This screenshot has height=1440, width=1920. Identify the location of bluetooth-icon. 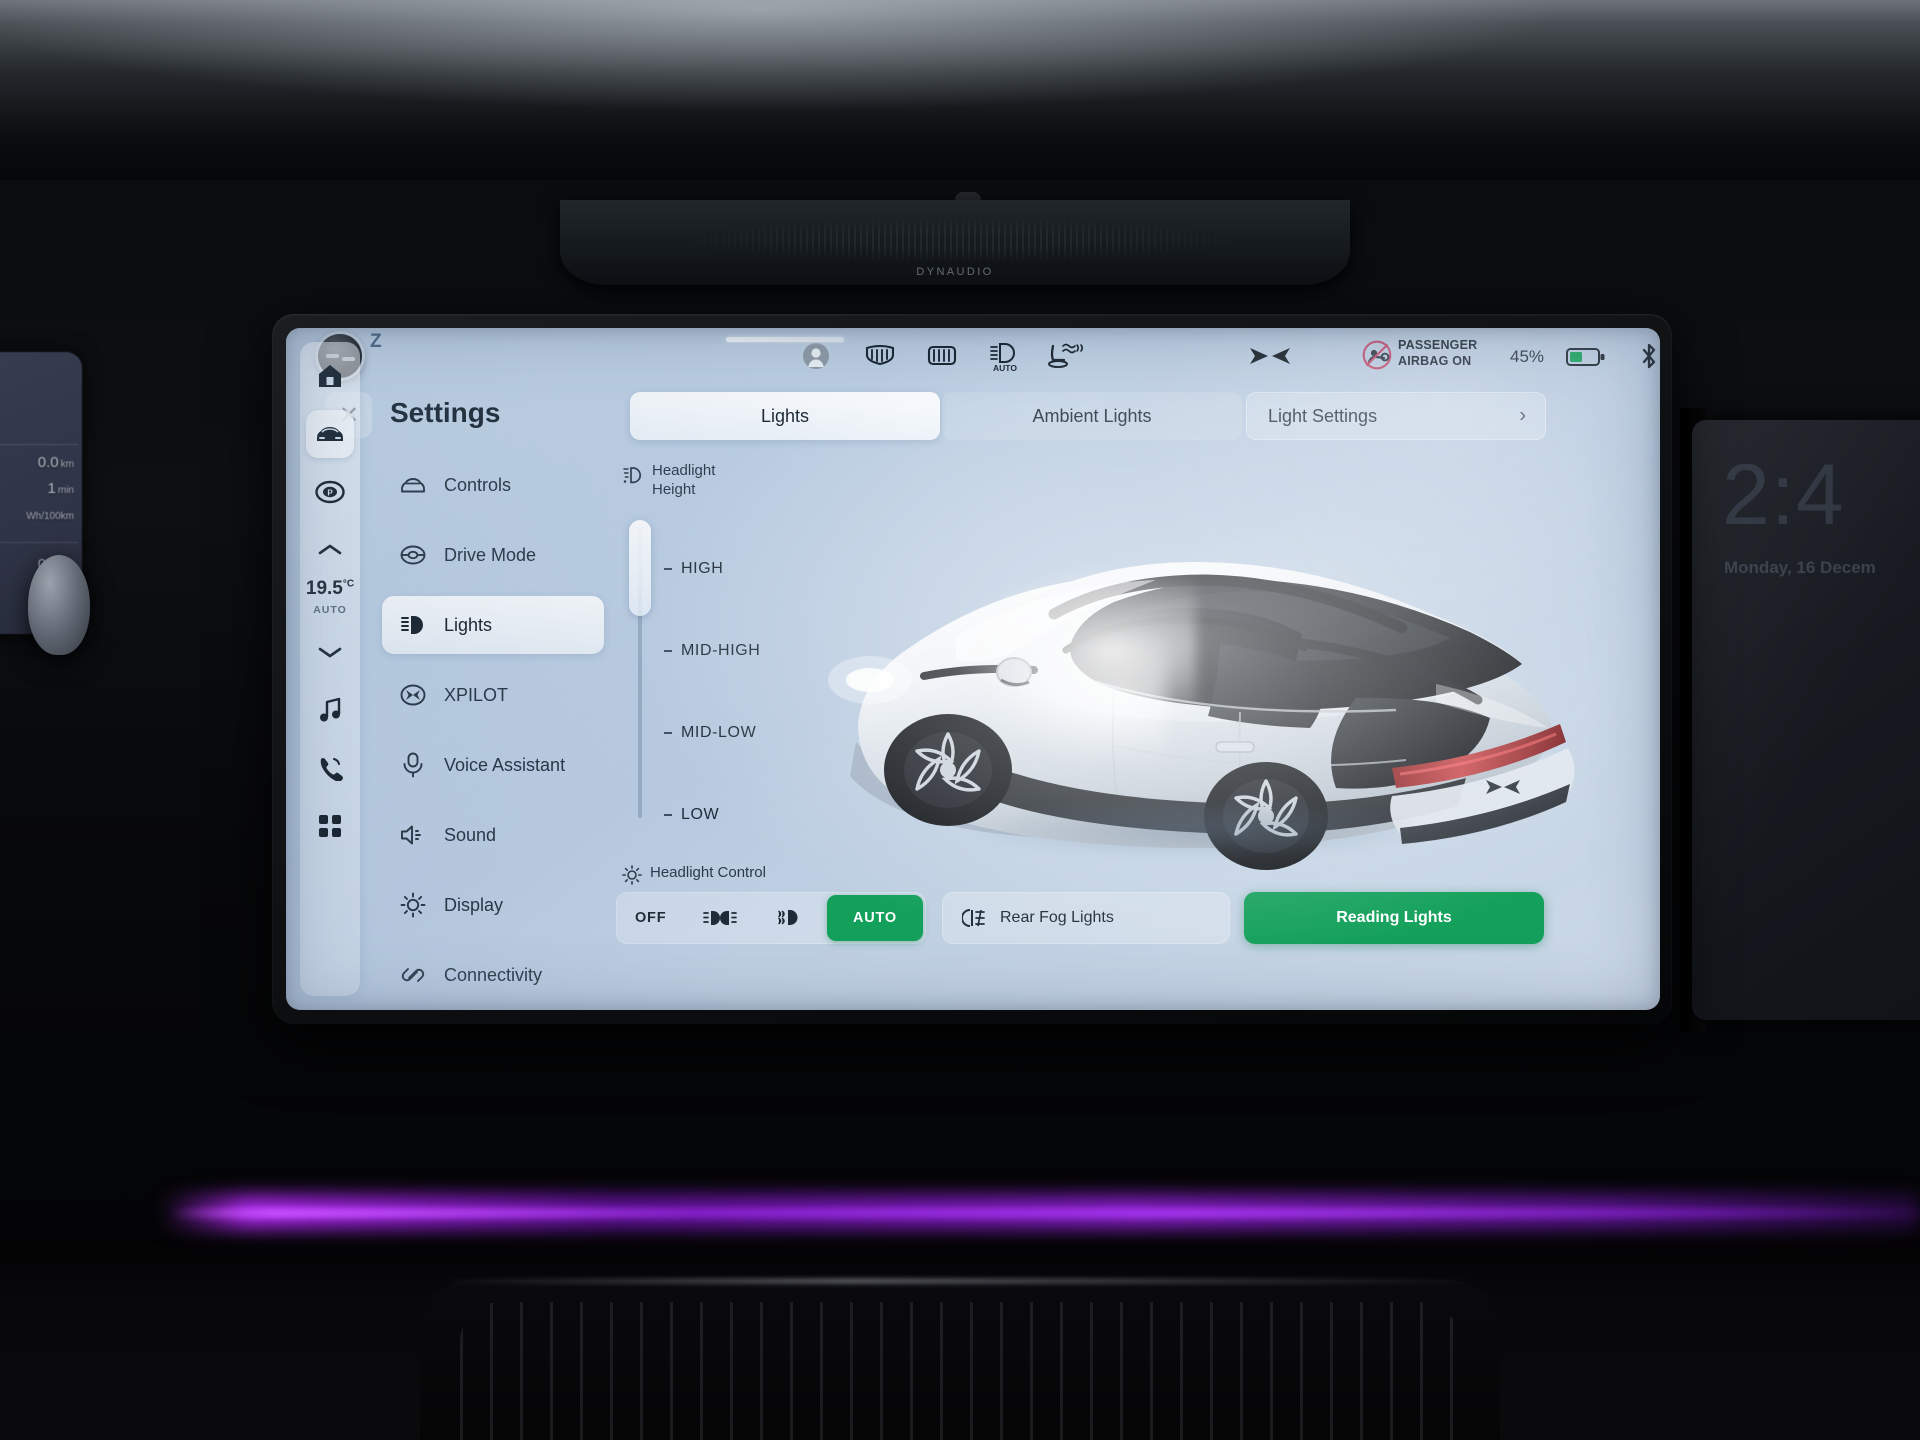
(1649, 356).